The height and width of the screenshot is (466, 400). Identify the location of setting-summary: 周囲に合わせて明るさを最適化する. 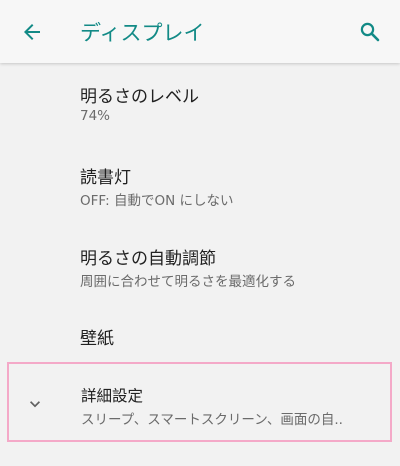
(188, 282).